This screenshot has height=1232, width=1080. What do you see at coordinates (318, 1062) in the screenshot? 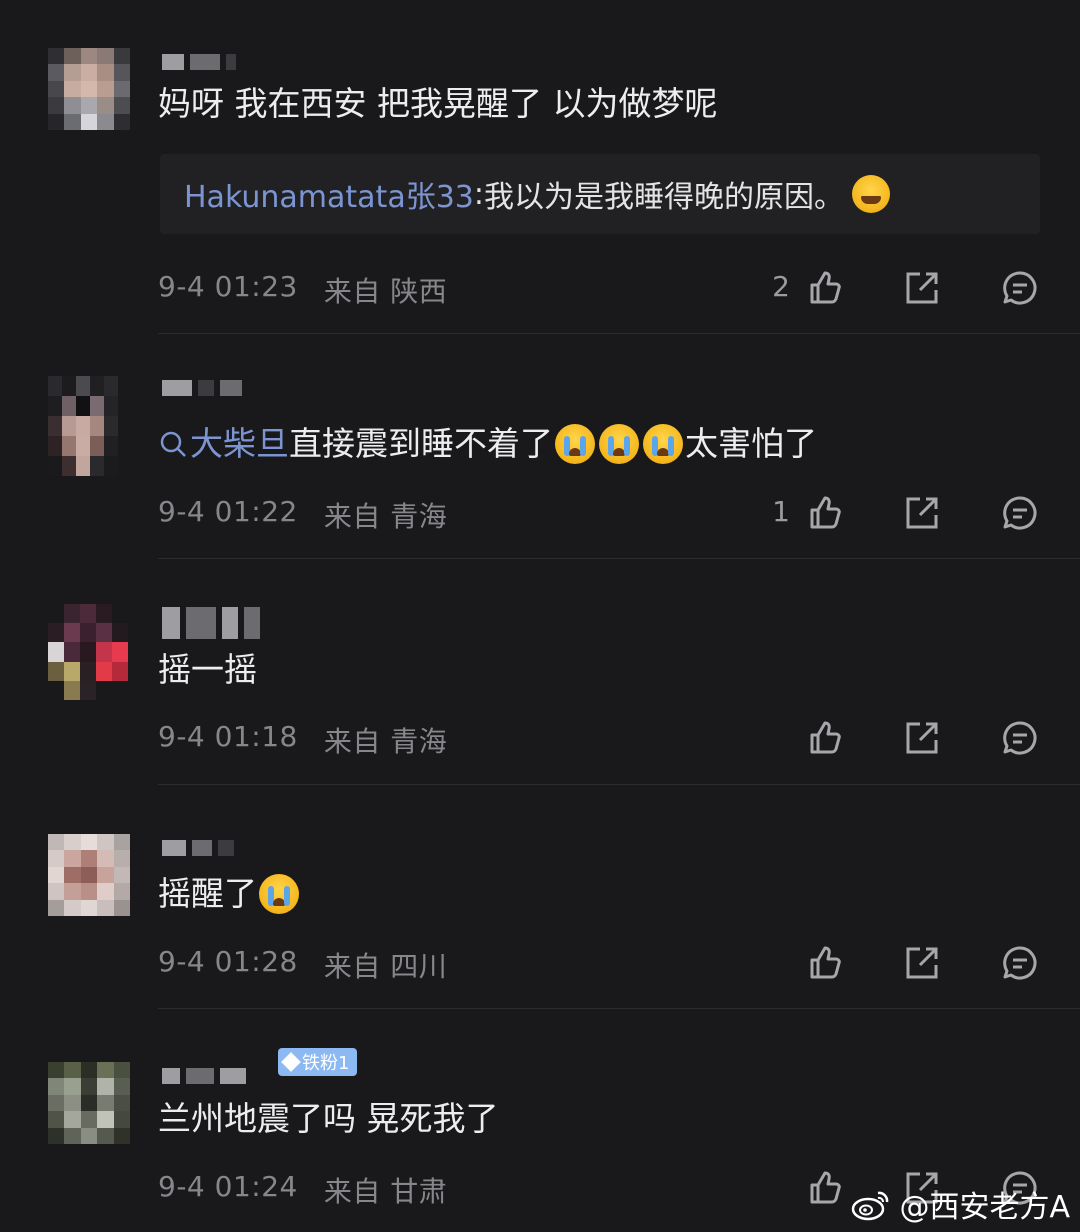
I see `fan-badge: 铁粉1` at bounding box center [318, 1062].